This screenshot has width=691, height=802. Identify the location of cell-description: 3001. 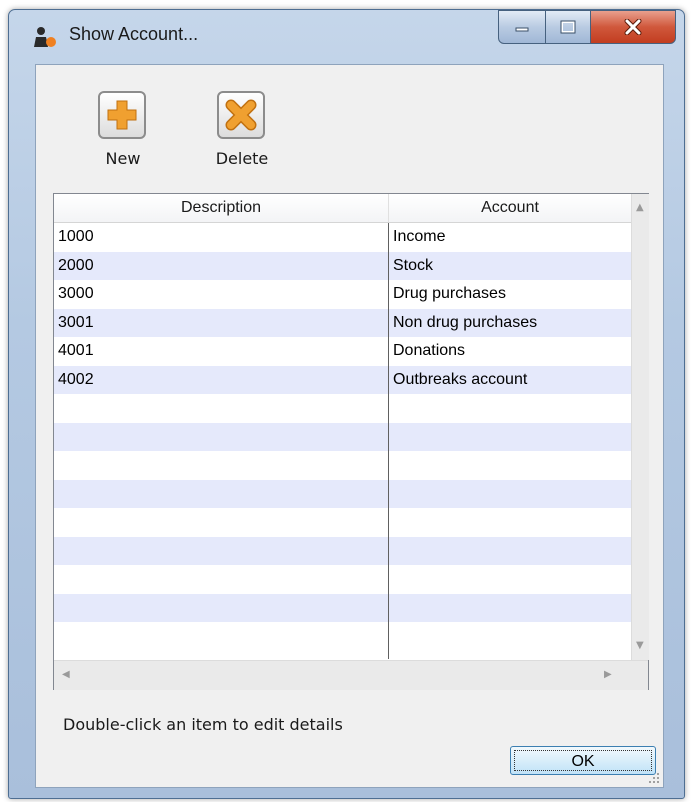
(76, 322).